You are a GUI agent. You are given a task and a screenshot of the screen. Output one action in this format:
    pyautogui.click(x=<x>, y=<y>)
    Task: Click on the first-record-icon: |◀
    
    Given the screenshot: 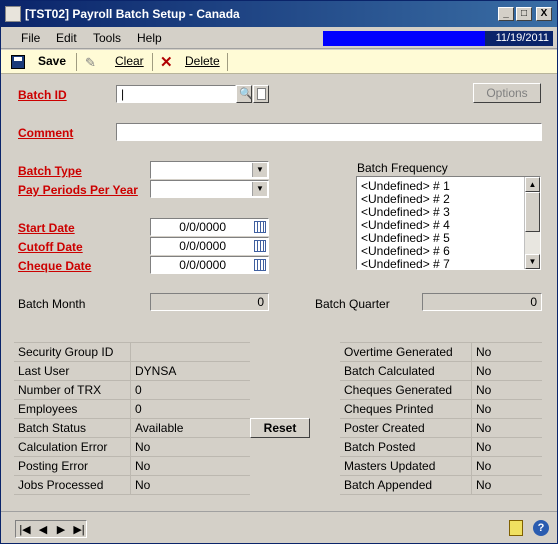 What is the action you would take?
    pyautogui.click(x=25, y=529)
    